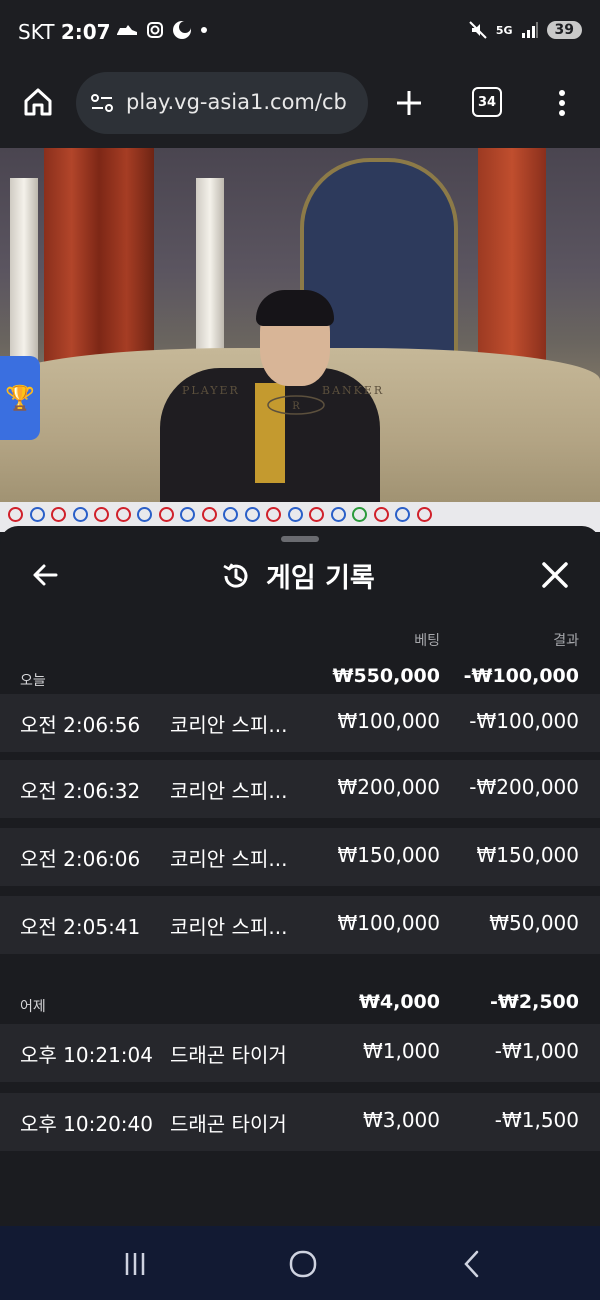 The width and height of the screenshot is (600, 1300). Describe the element at coordinates (295, 308) in the screenshot. I see `dealer-hair` at that location.